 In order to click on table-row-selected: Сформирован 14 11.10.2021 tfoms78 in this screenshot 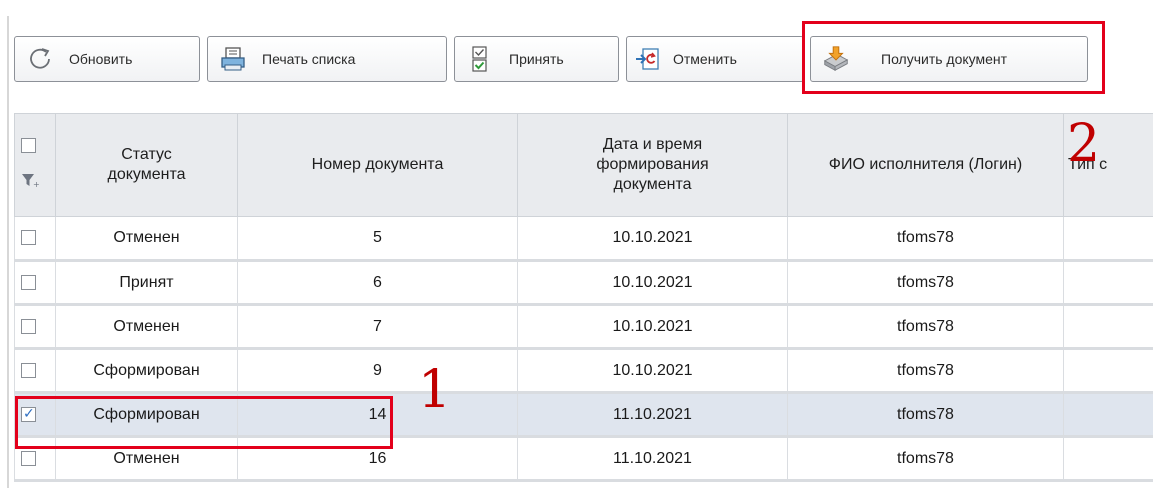, I will do `click(583, 415)`.